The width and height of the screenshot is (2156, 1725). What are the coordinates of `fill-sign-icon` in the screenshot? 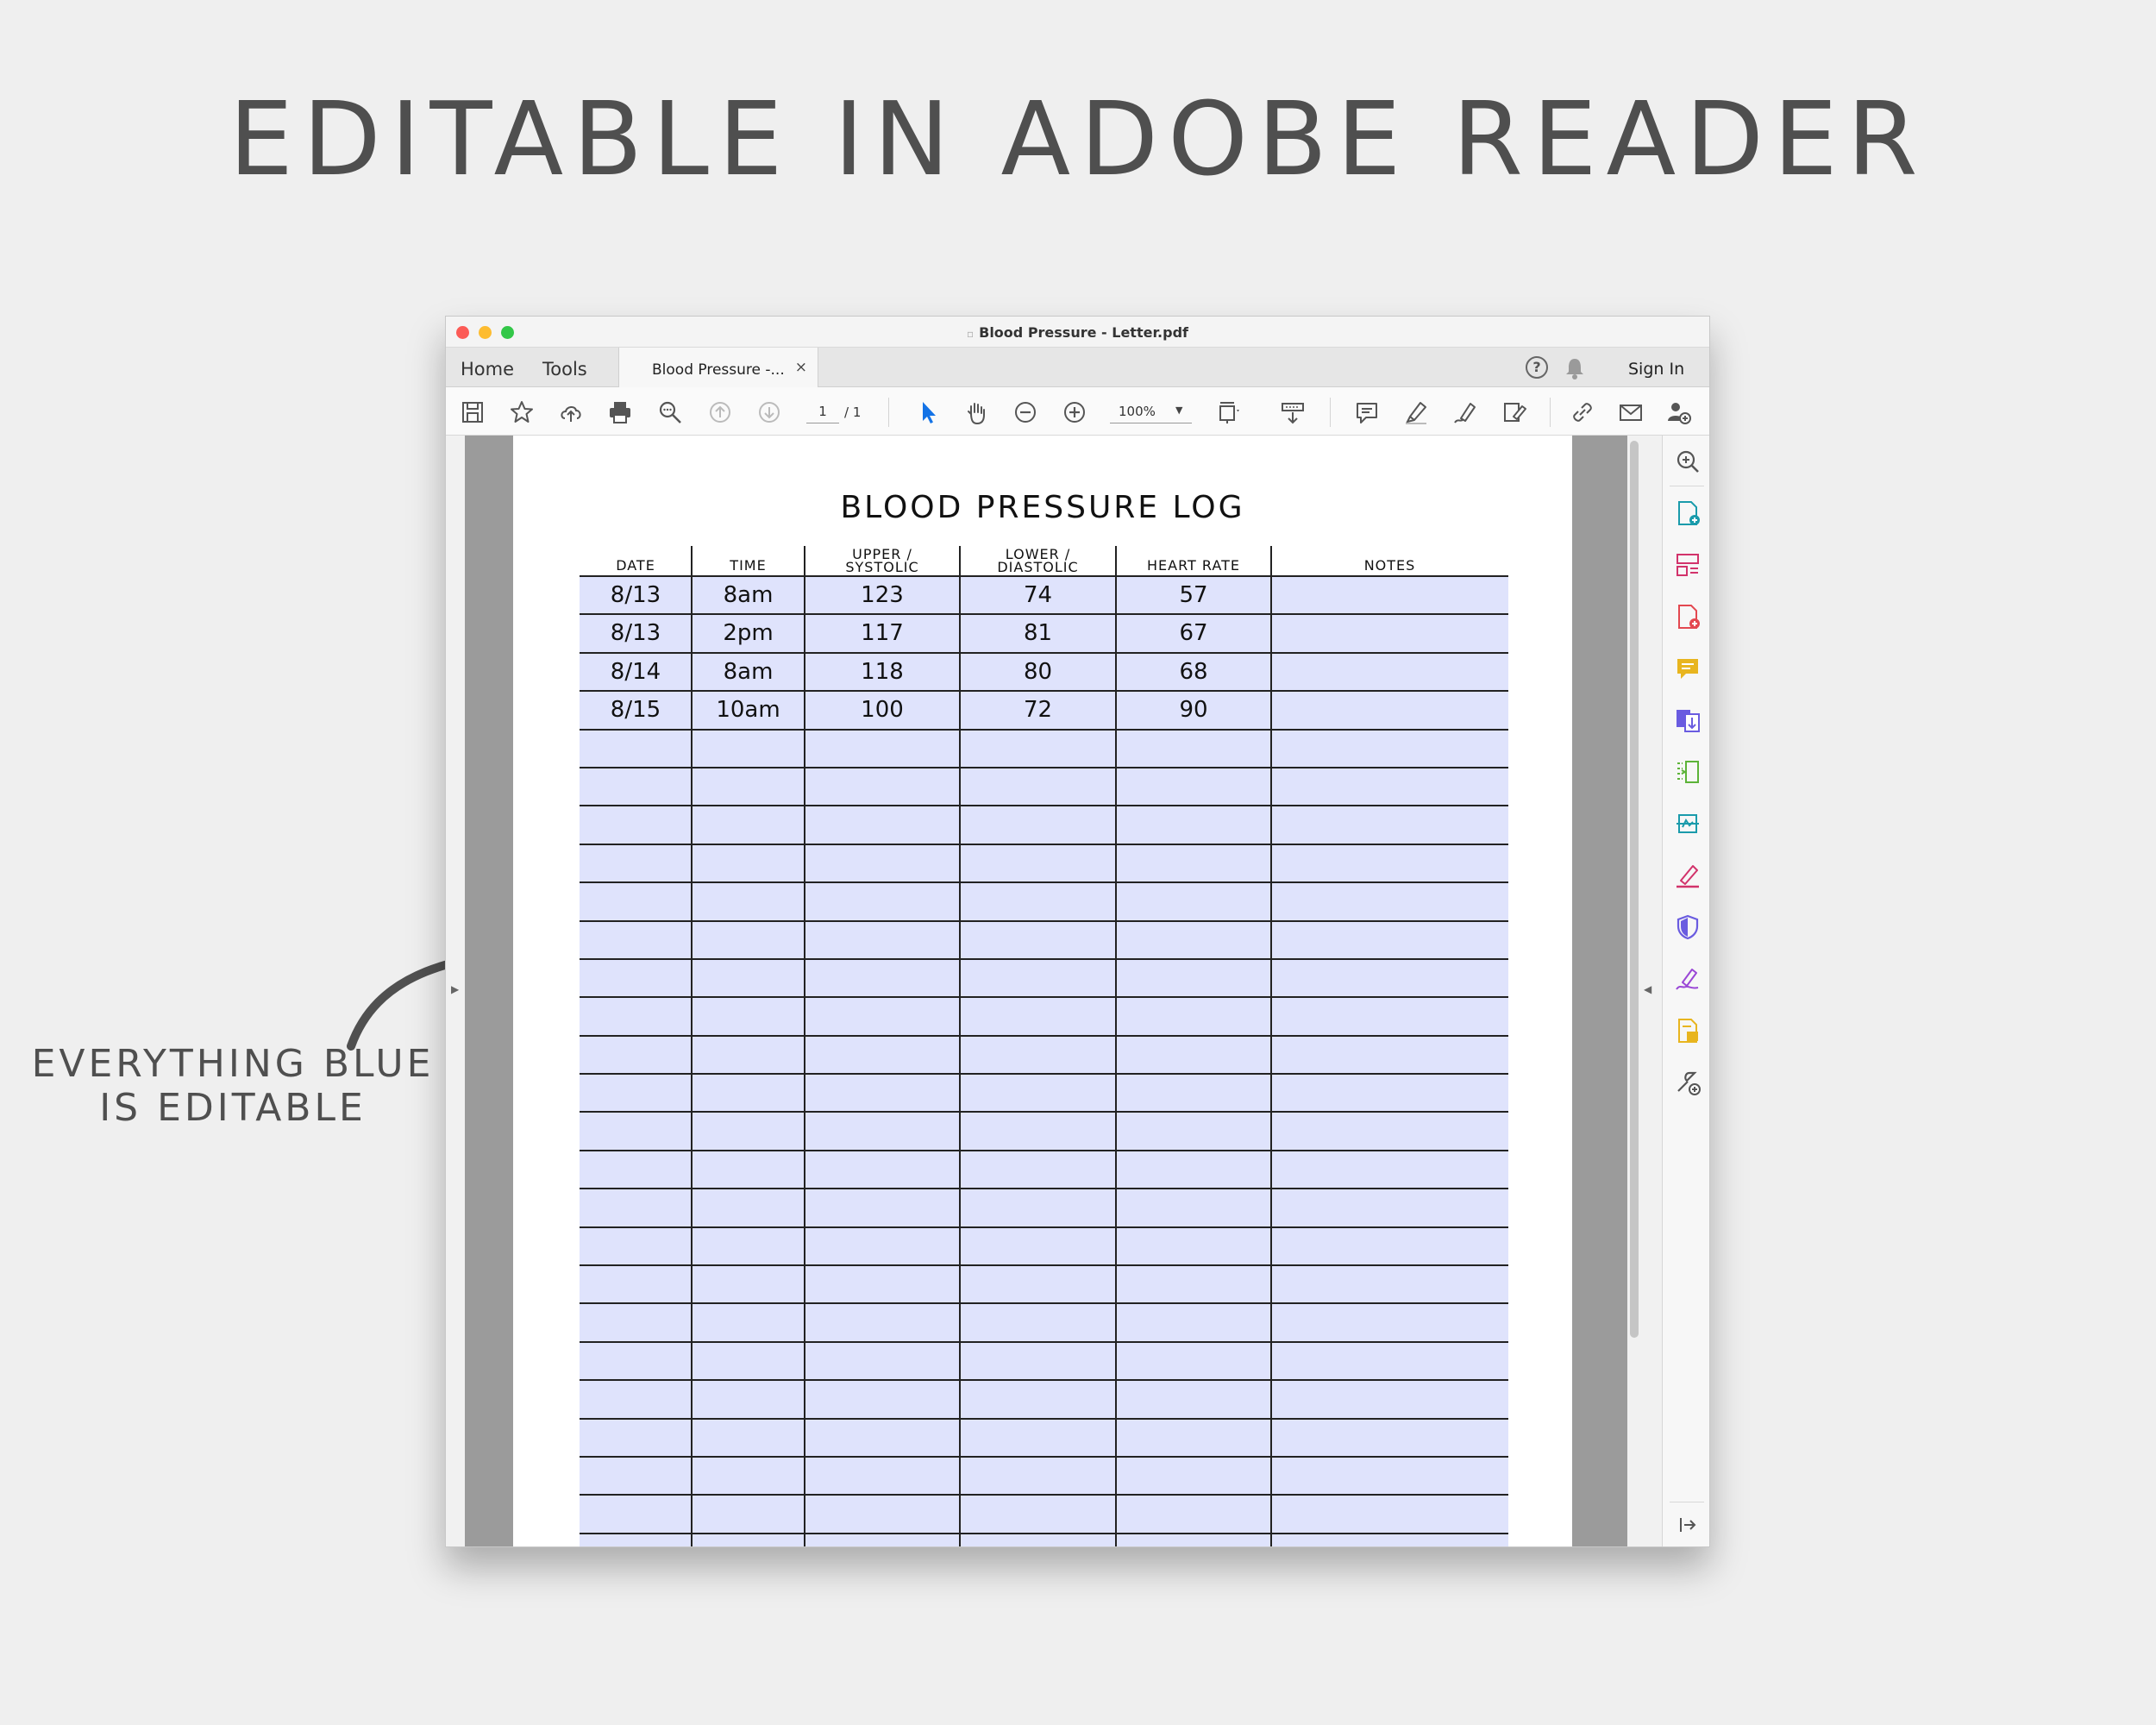 It's located at (1514, 412).